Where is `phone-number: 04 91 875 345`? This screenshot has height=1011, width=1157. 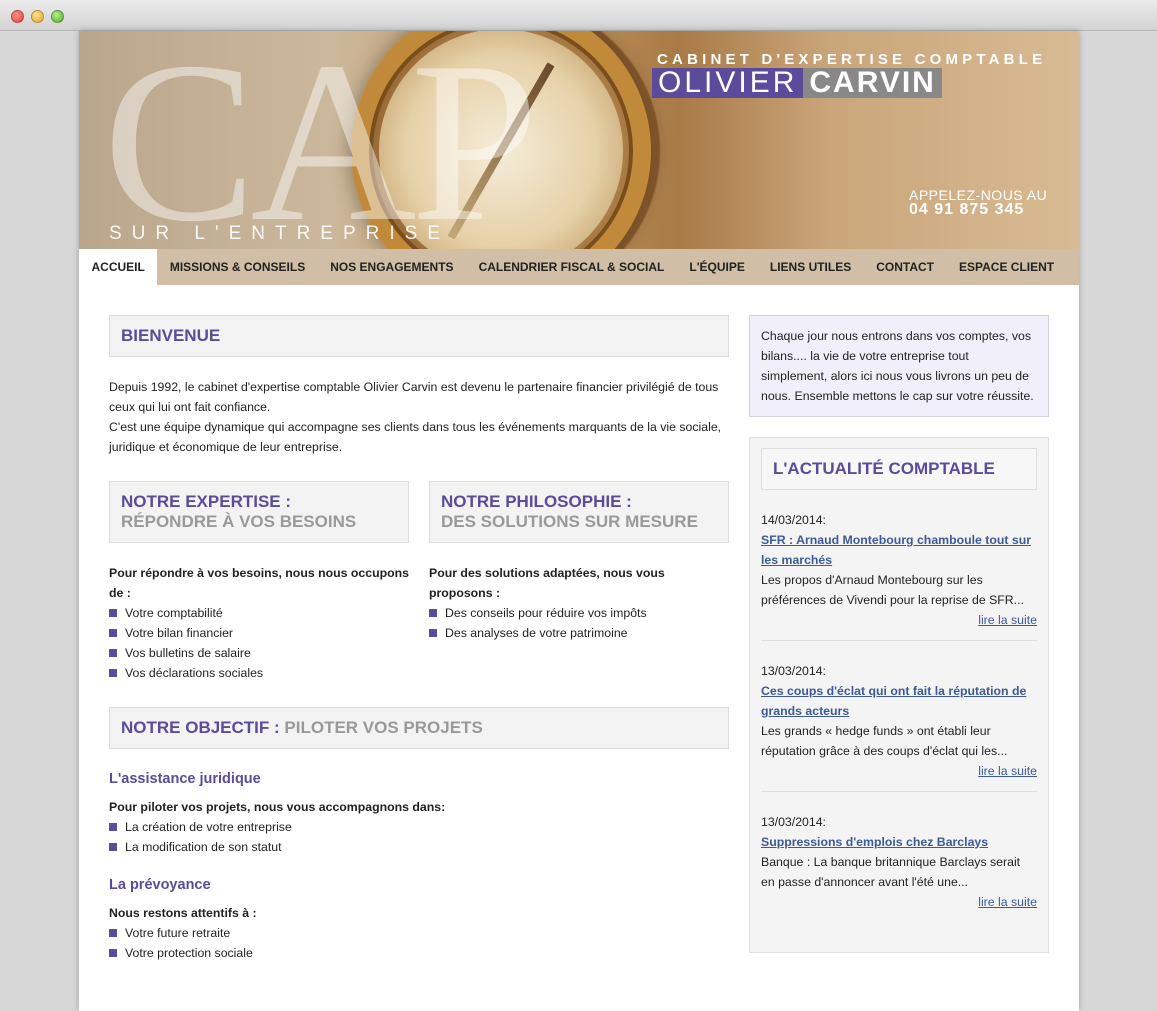
phone-number: 04 91 875 345 is located at coordinates (967, 209).